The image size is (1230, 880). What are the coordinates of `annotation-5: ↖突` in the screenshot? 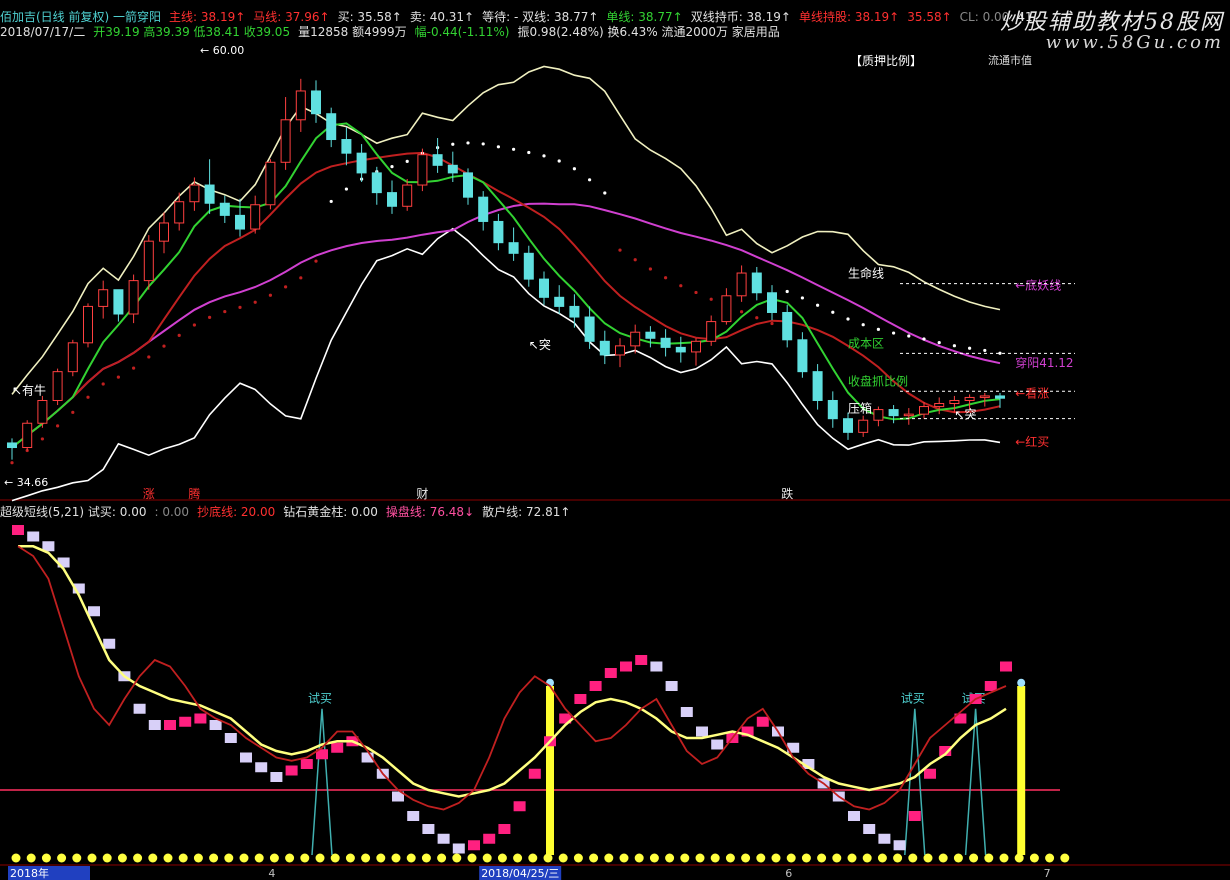 It's located at (965, 414).